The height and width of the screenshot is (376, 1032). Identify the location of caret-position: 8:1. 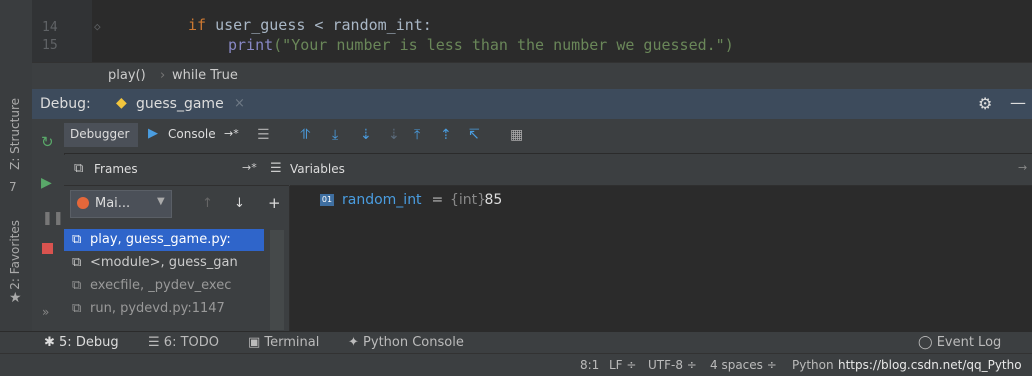
(589, 365).